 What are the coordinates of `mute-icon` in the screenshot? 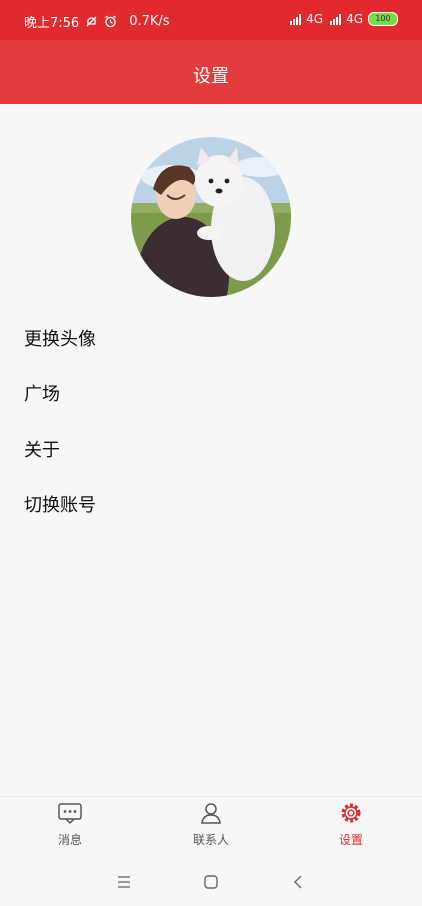 It's located at (91, 21).